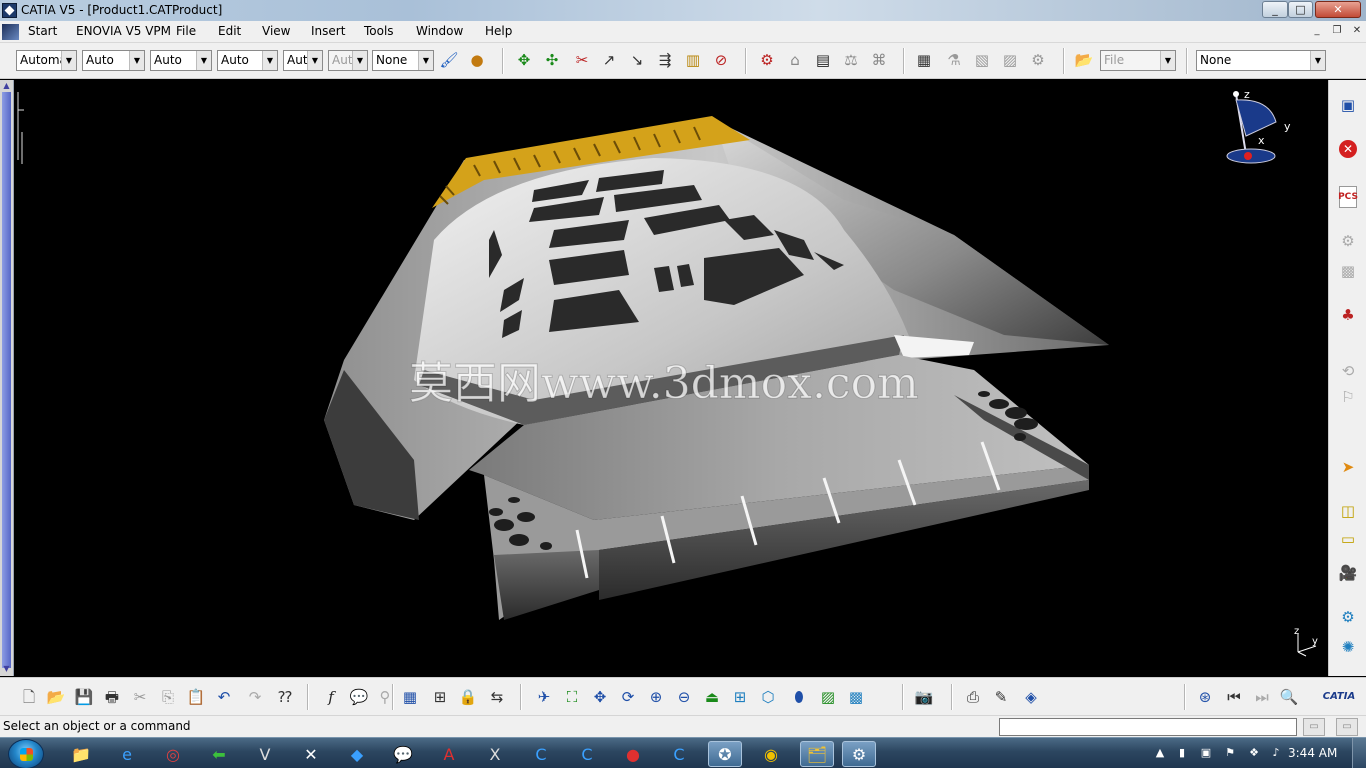 The width and height of the screenshot is (1366, 768). I want to click on save-icon: 💾, so click(84, 697).